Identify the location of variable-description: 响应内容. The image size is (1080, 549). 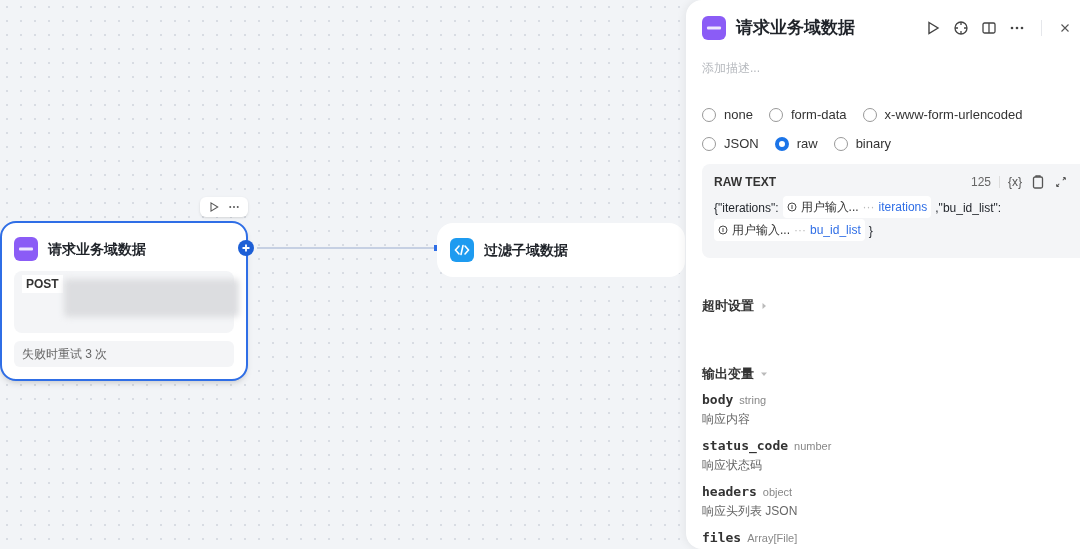
(726, 419).